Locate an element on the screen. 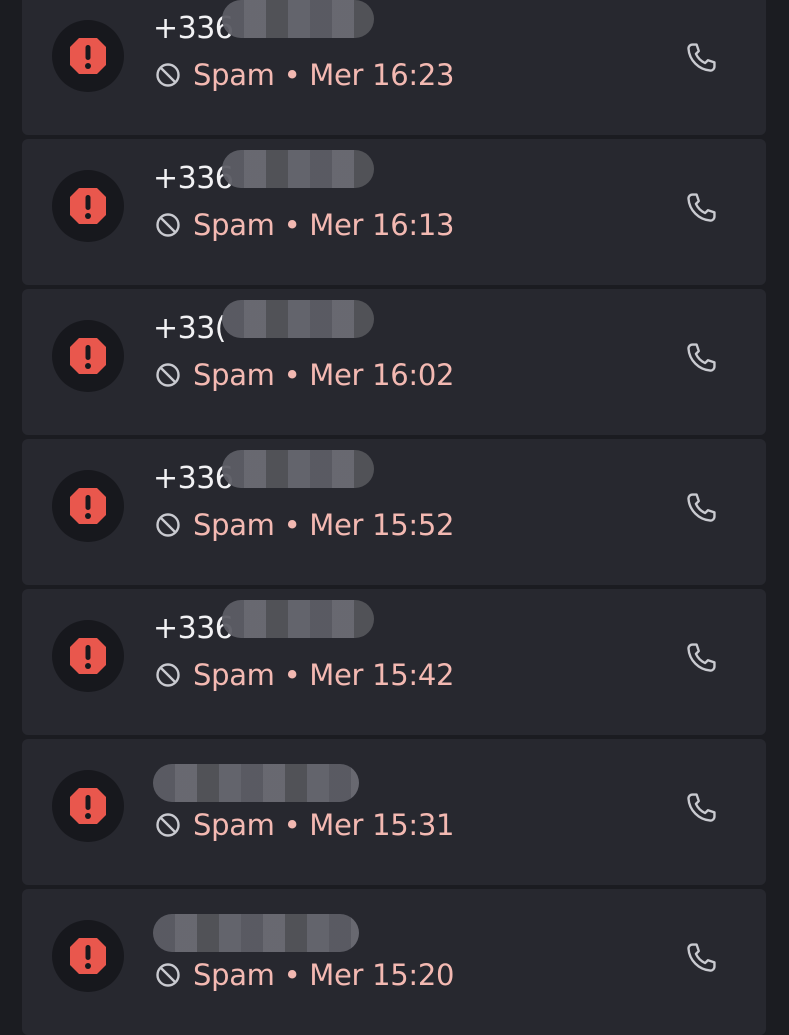 The width and height of the screenshot is (789, 1035). call-log-item: +33( Spam • Mer 16:02 is located at coordinates (394, 362).